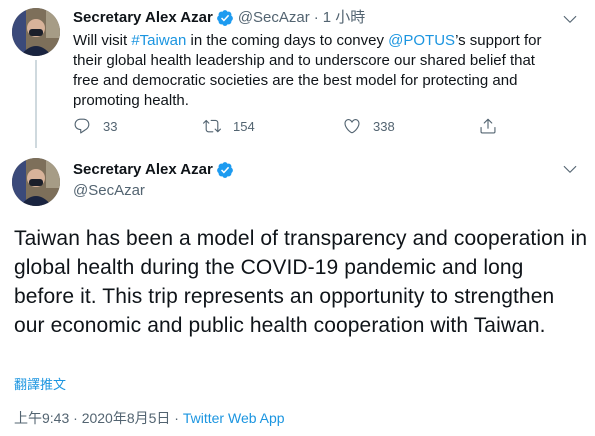 Image resolution: width=595 pixels, height=436 pixels. What do you see at coordinates (110, 126) in the screenshot?
I see `reply-count: 33` at bounding box center [110, 126].